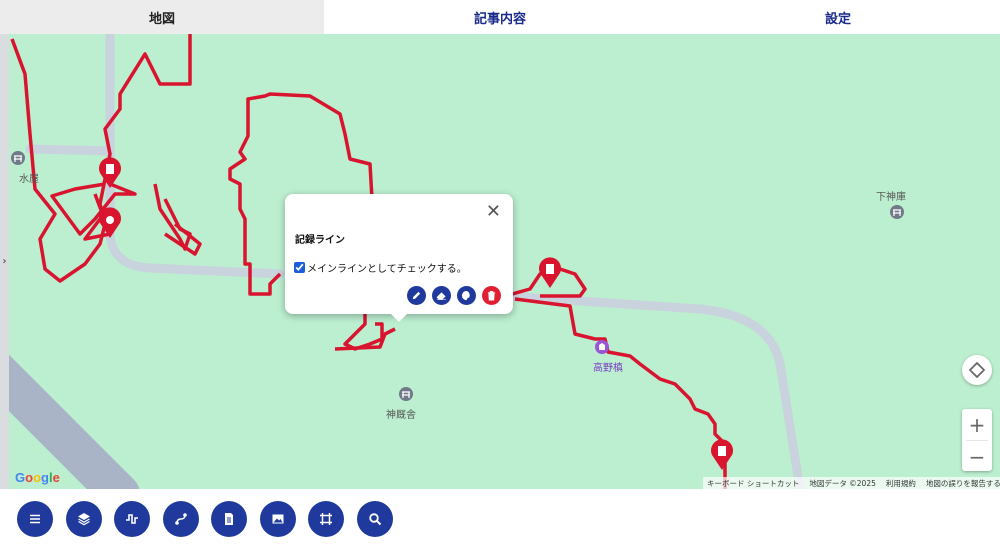 Image resolution: width=1000 pixels, height=549 pixels. I want to click on side-panel-toggle: ›, so click(4, 261).